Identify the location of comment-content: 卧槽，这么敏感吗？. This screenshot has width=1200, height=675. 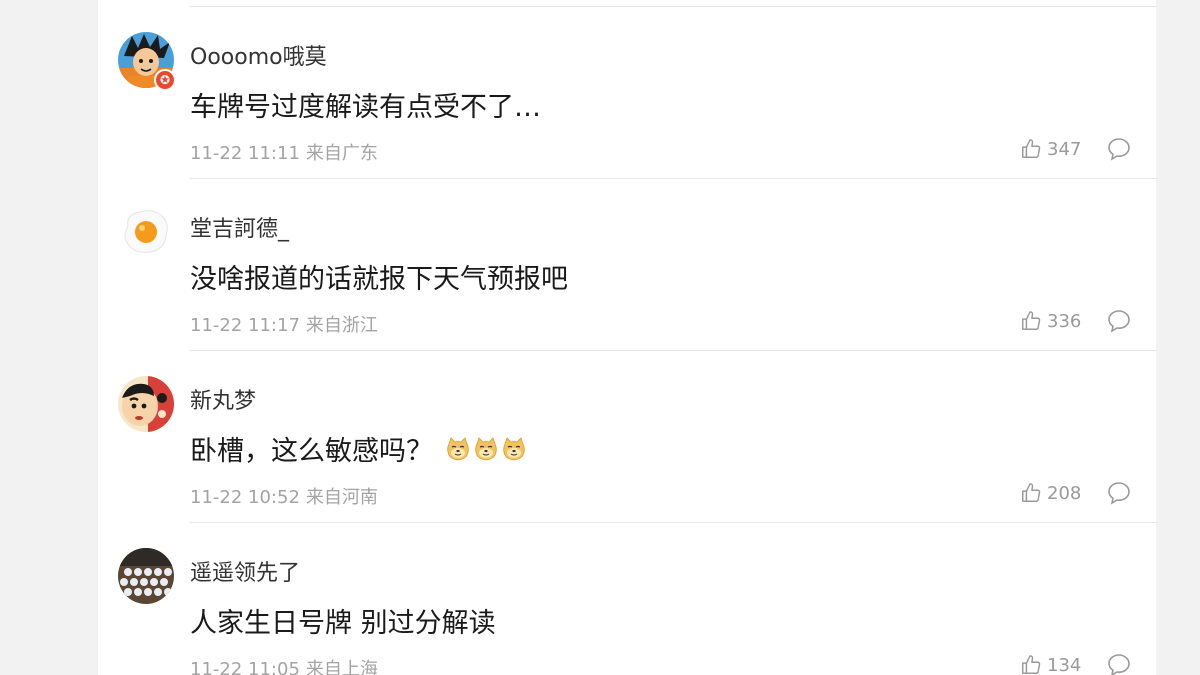
(358, 448).